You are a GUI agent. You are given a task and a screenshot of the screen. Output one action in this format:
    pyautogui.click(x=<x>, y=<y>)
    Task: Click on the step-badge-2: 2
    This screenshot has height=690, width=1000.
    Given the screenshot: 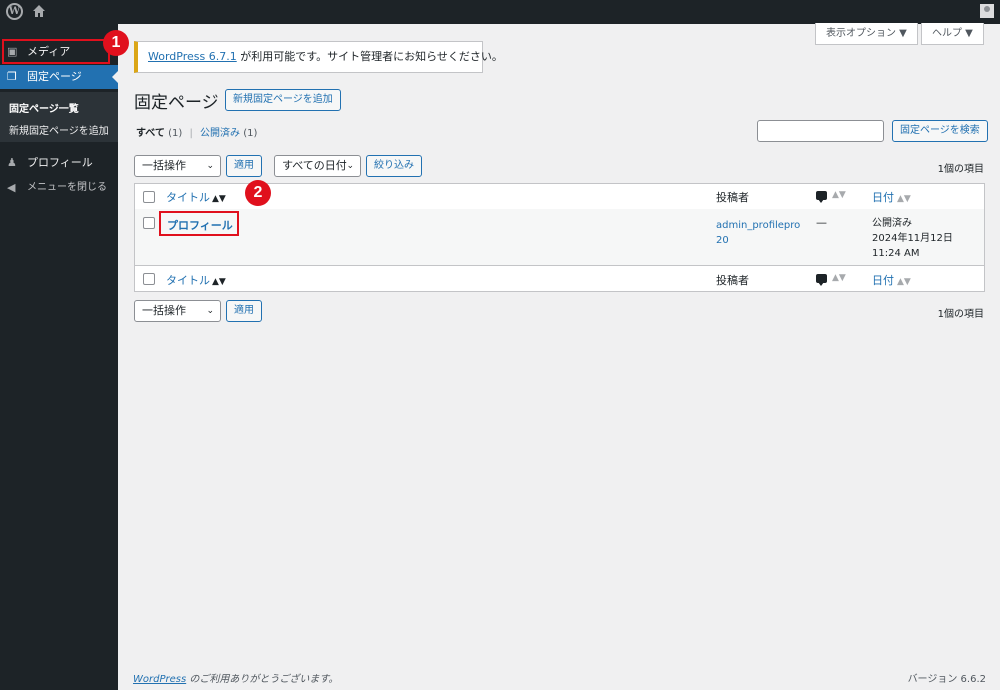 What is the action you would take?
    pyautogui.click(x=258, y=193)
    